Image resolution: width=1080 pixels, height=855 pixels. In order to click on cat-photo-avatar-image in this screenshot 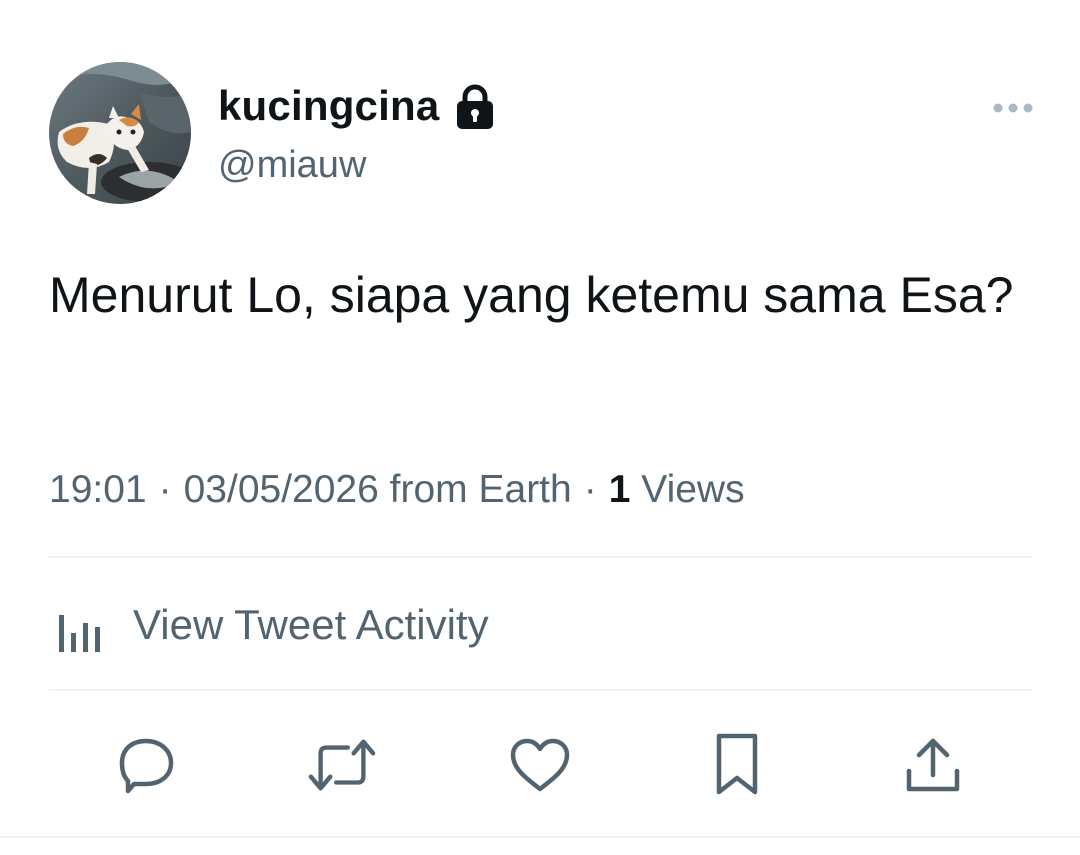, I will do `click(120, 133)`.